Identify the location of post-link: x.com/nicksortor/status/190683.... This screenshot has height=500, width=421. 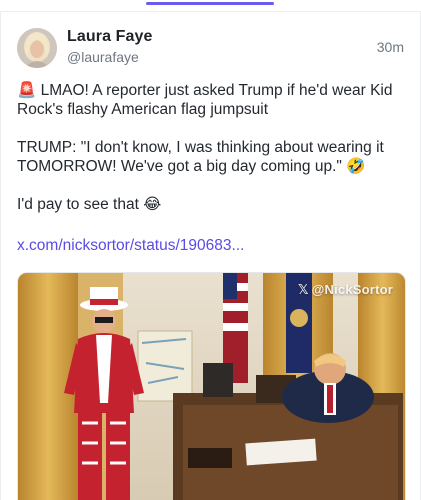
(130, 246).